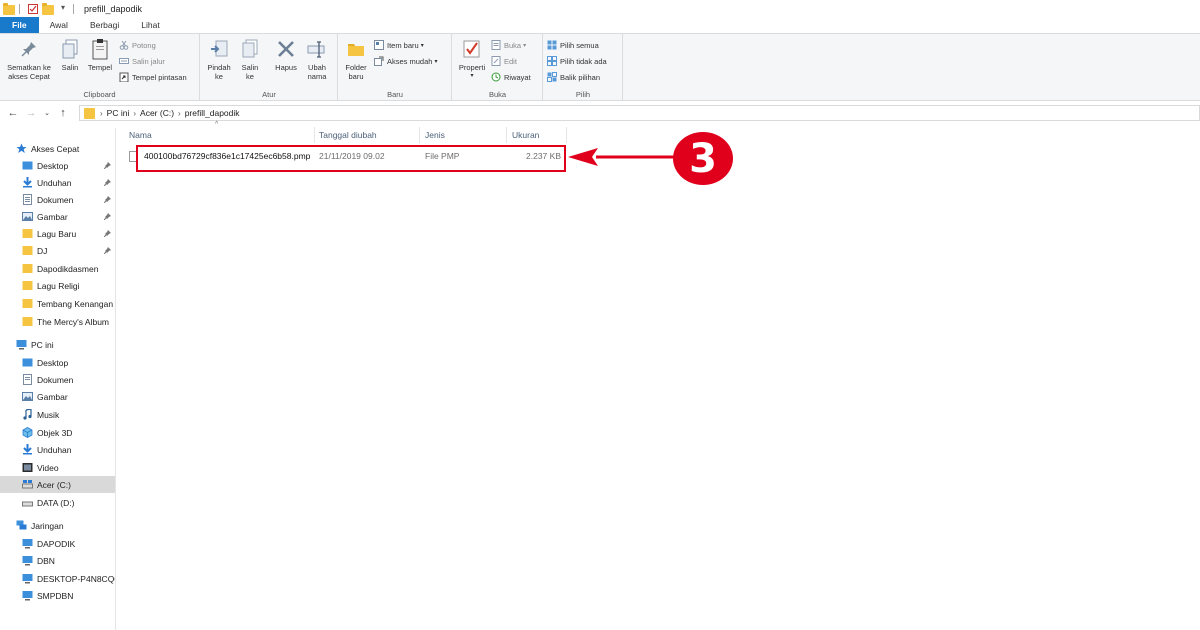 The height and width of the screenshot is (630, 1200). Describe the element at coordinates (70, 67) in the screenshot. I see `copy-label: Salin` at that location.